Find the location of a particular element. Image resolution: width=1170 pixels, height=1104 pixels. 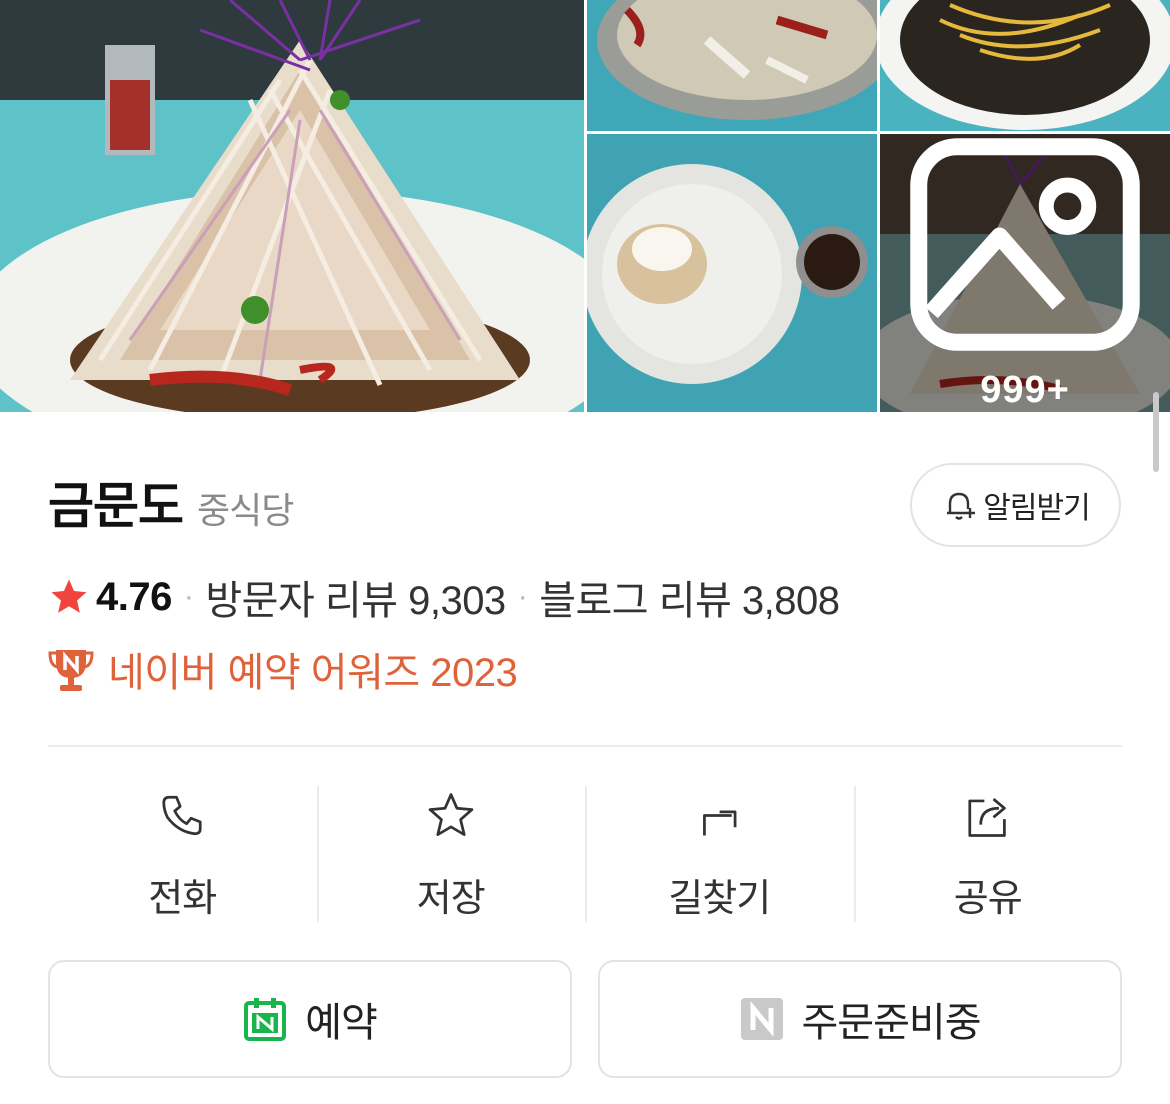

visitor-reviews-link: 방문자 리뷰 9,303 is located at coordinates (355, 597).